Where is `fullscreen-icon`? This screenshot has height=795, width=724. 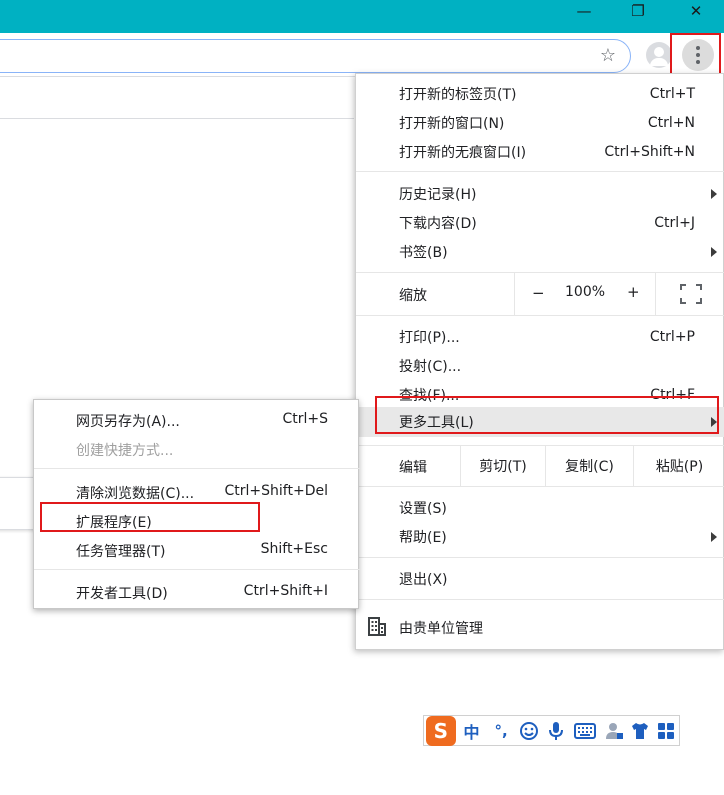
fullscreen-icon is located at coordinates (691, 294).